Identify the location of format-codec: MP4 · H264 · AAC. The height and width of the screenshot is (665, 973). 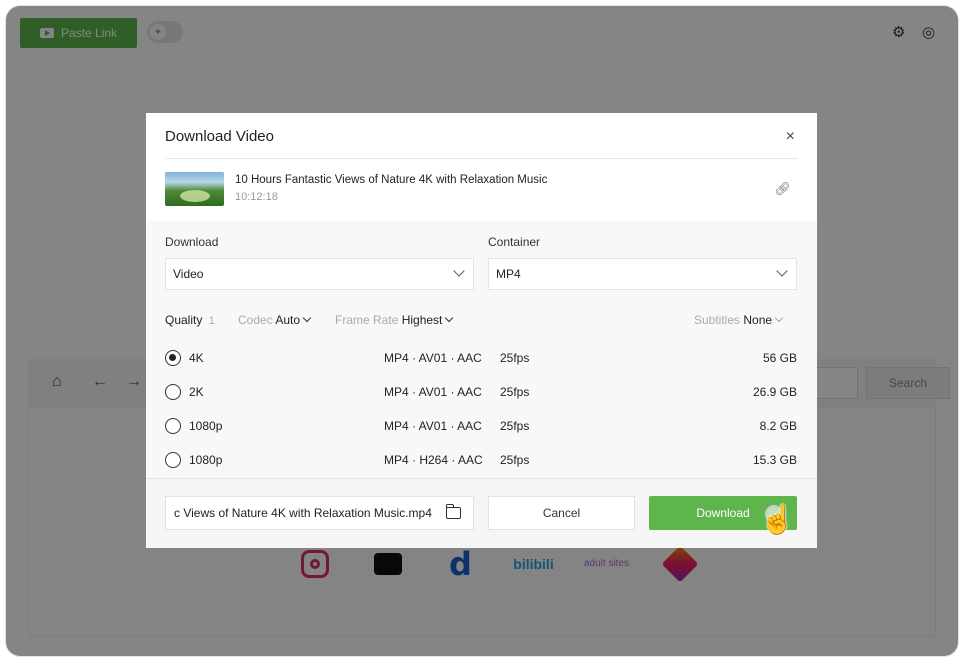
(433, 460).